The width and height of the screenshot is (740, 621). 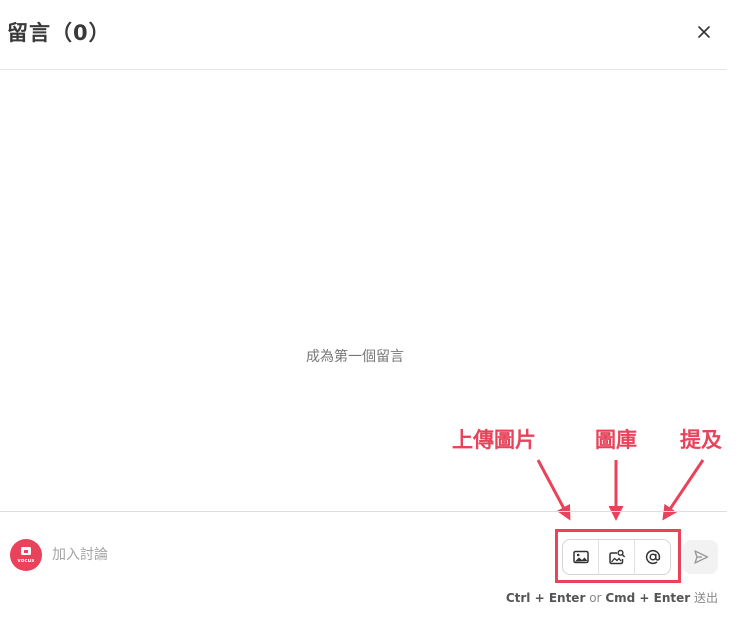 I want to click on annotation-arrow-mention, so click(x=683, y=490).